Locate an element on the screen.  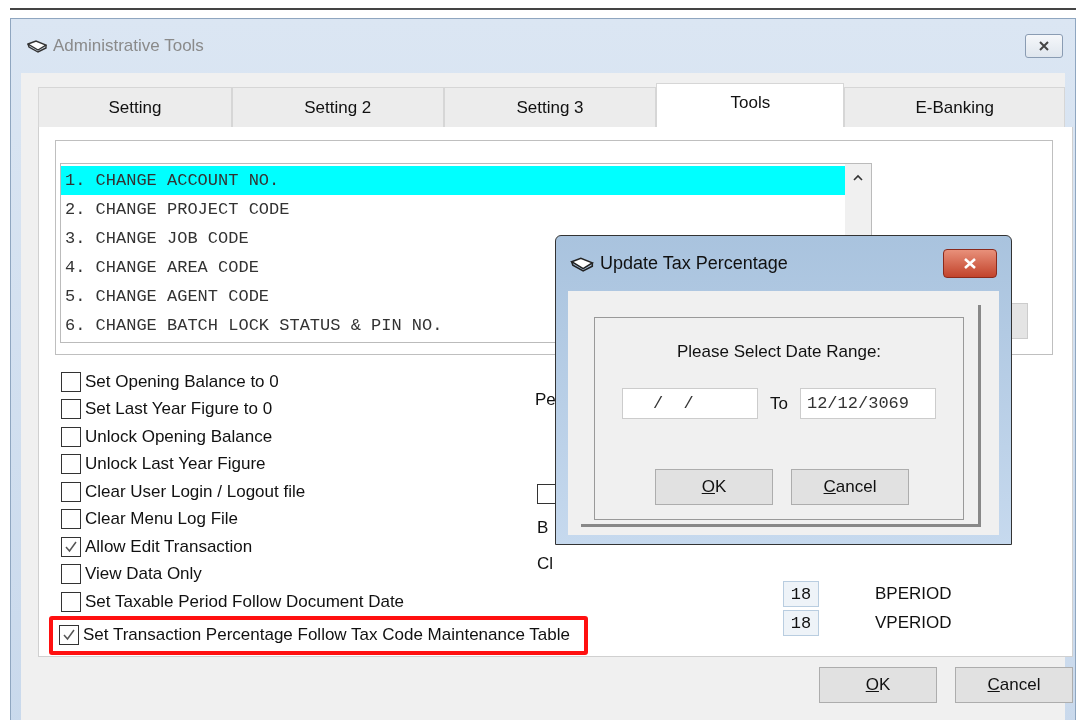
option-label: Unlock Opening Balance is located at coordinates (179, 436).